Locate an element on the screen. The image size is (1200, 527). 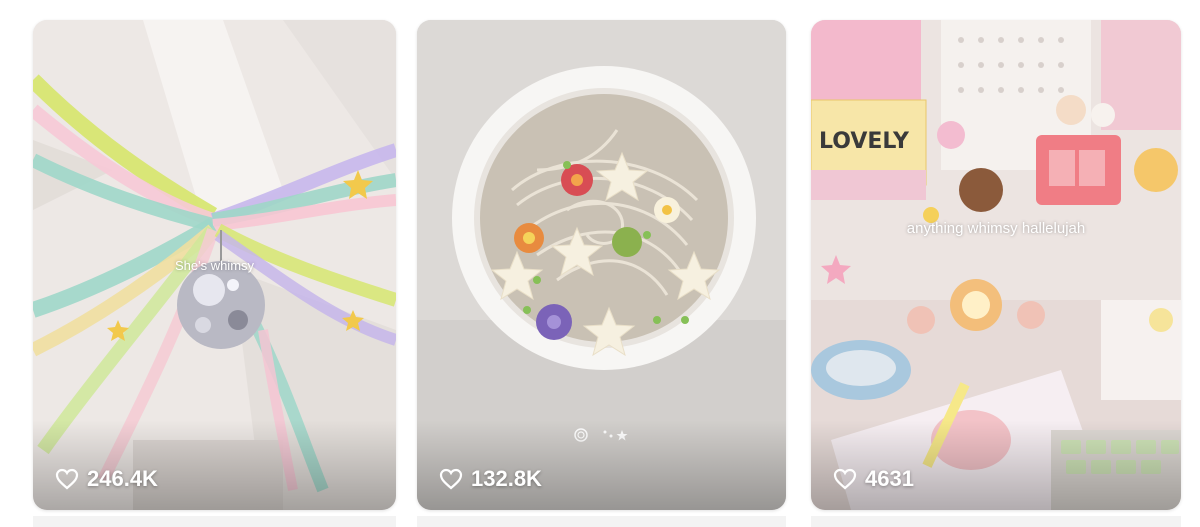
like-count-value-2: 132.8K is located at coordinates (506, 478).